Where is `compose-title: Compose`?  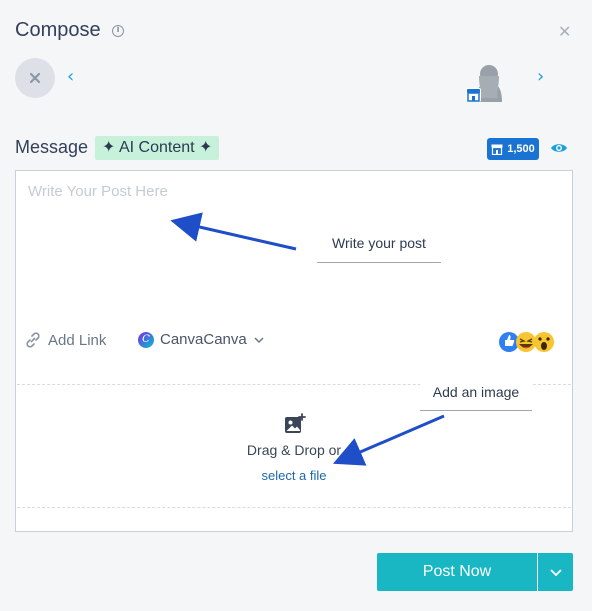
compose-title: Compose is located at coordinates (58, 30).